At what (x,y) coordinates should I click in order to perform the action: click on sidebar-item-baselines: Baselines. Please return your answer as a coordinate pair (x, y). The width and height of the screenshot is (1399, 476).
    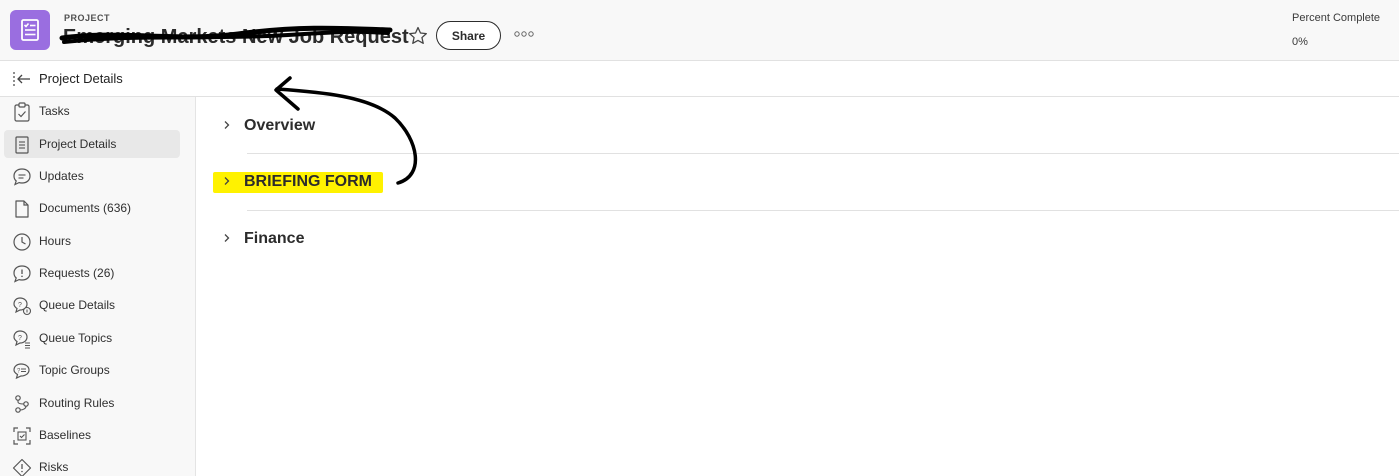
    Looking at the image, I should click on (92, 435).